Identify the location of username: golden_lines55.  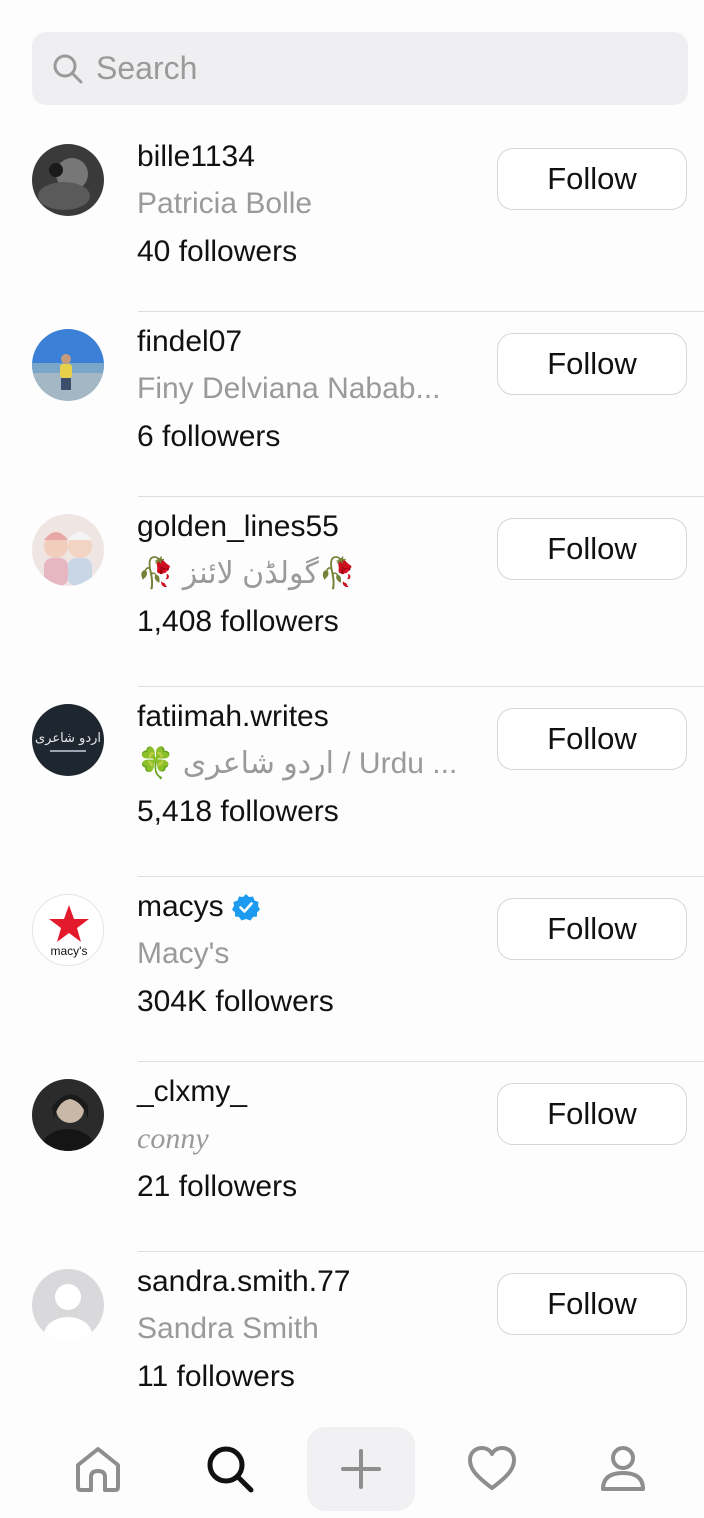
(238, 526).